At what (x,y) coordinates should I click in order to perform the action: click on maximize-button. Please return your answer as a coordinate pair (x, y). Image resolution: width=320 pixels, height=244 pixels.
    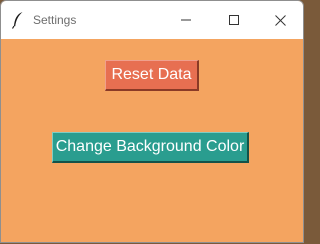
    Looking at the image, I should click on (234, 20).